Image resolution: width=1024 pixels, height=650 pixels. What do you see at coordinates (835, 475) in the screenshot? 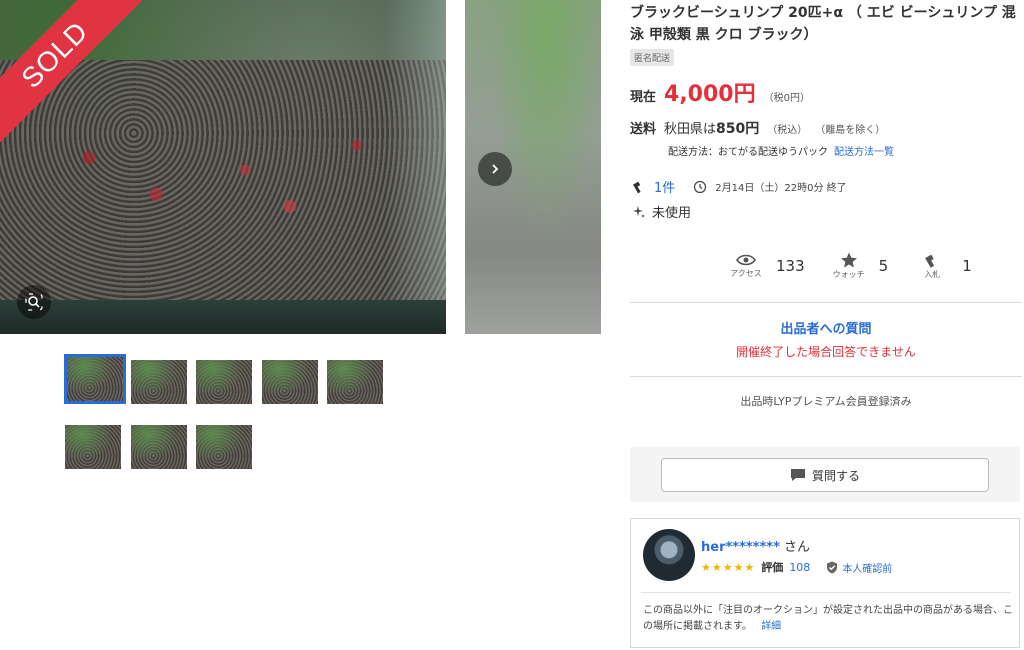
I see `ask-question-label: 質問する` at bounding box center [835, 475].